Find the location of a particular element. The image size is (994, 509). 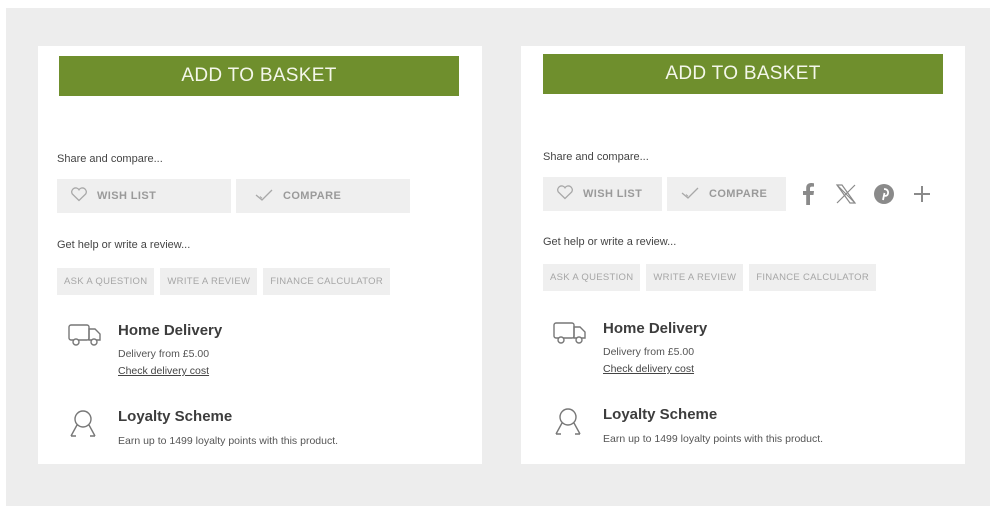

facebook-icon is located at coordinates (807, 194).